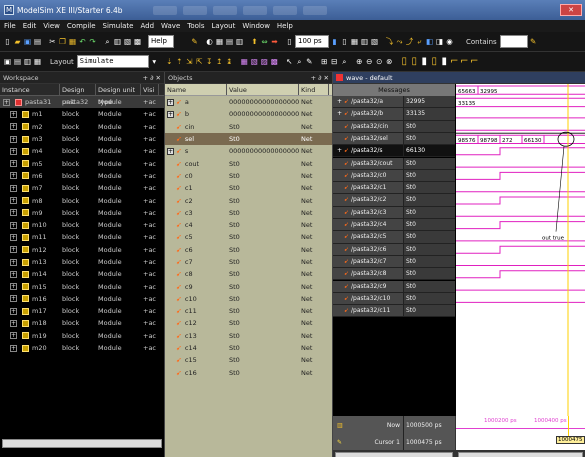 The width and height of the screenshot is (585, 457). I want to click on run-length-field: 100 ps, so click(312, 41).